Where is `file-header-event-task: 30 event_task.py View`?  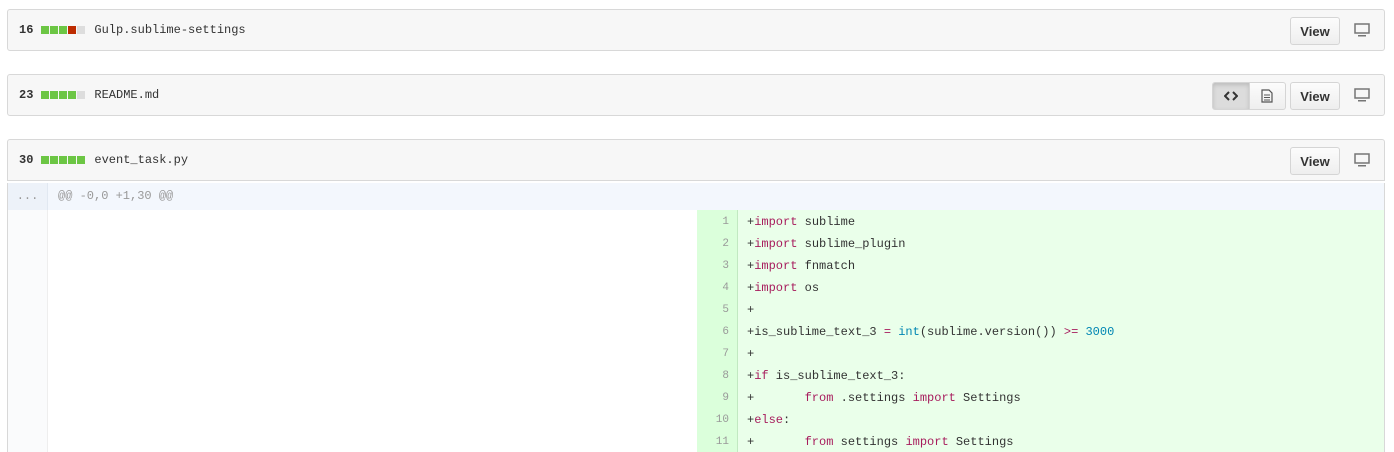 file-header-event-task: 30 event_task.py View is located at coordinates (696, 160).